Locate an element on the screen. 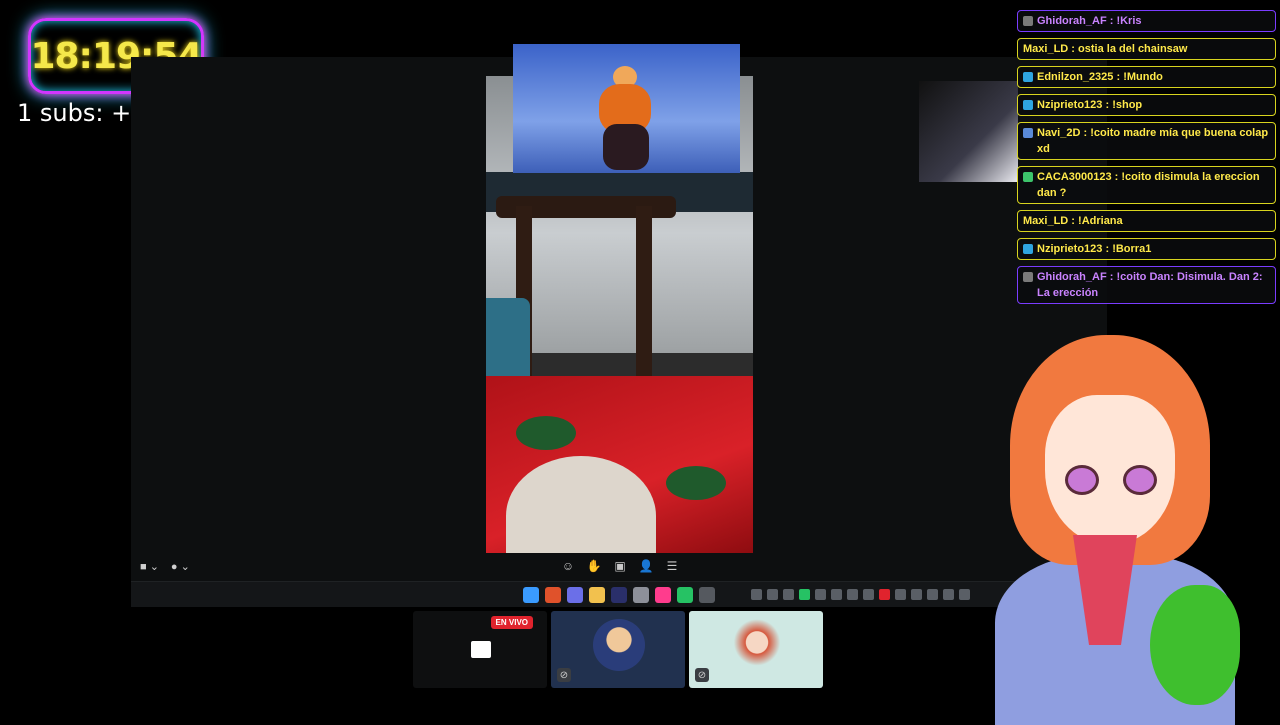 This screenshot has height=725, width=1280. chat-username: CACA3000123 is located at coordinates (1074, 177).